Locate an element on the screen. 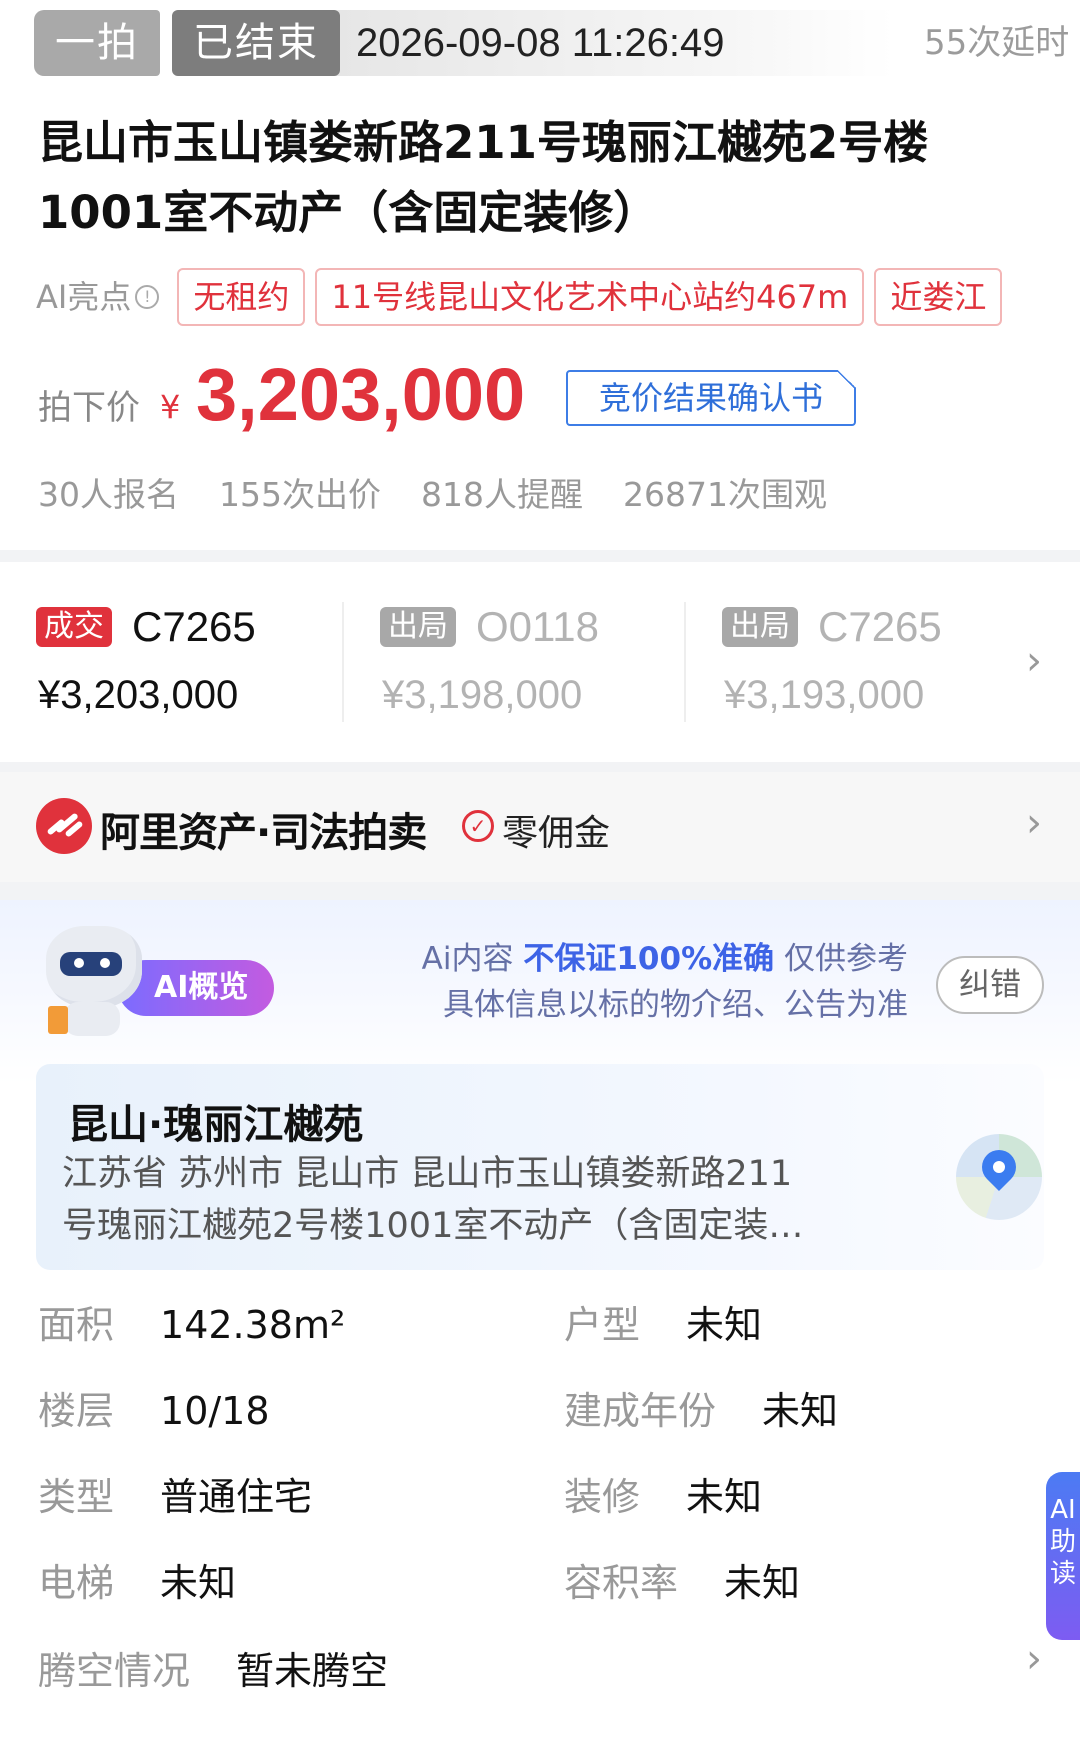 The image size is (1080, 1737). attr-key: 电梯 is located at coordinates (76, 1583).